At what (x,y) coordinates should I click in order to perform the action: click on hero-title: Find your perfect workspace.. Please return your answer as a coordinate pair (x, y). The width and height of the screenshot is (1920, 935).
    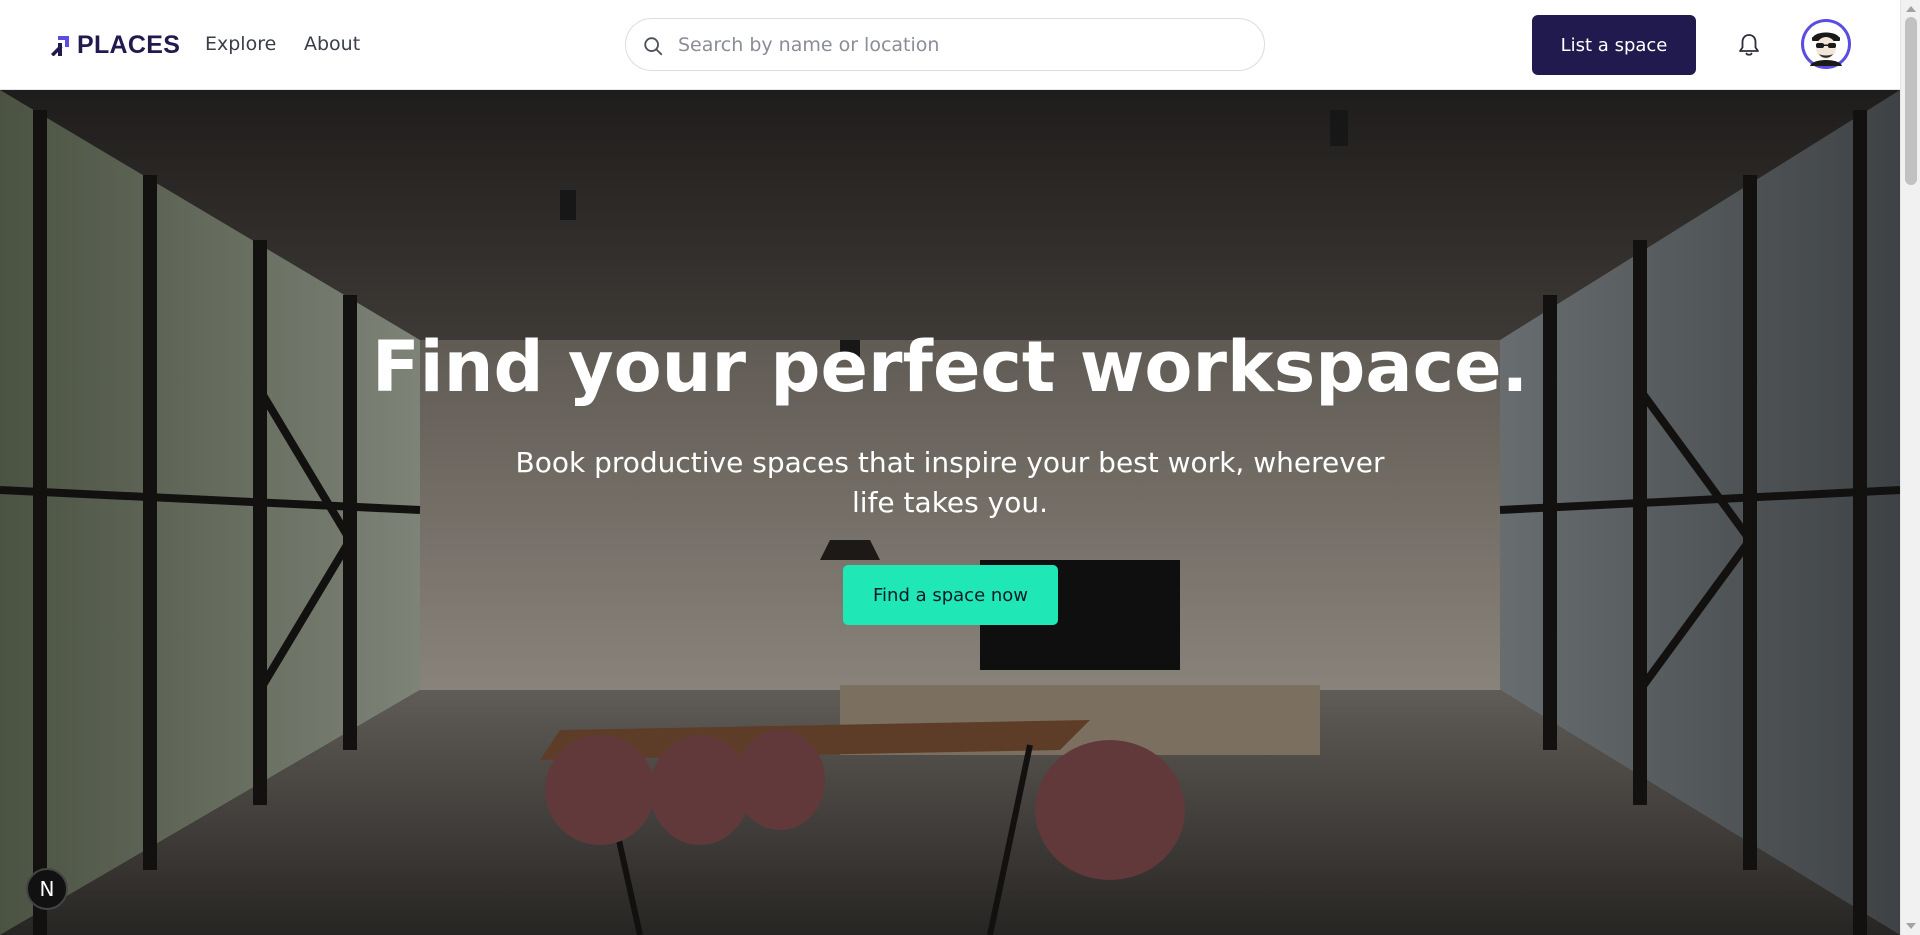
    Looking at the image, I should click on (950, 367).